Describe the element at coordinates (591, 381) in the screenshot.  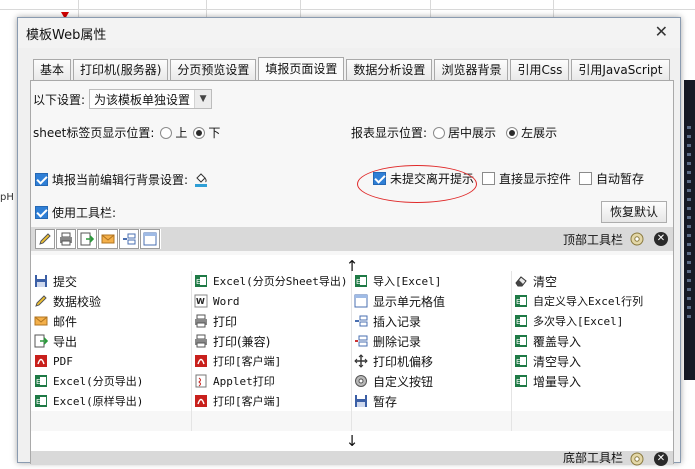
I see `toolbar-option-5-3: E 增量导入` at that location.